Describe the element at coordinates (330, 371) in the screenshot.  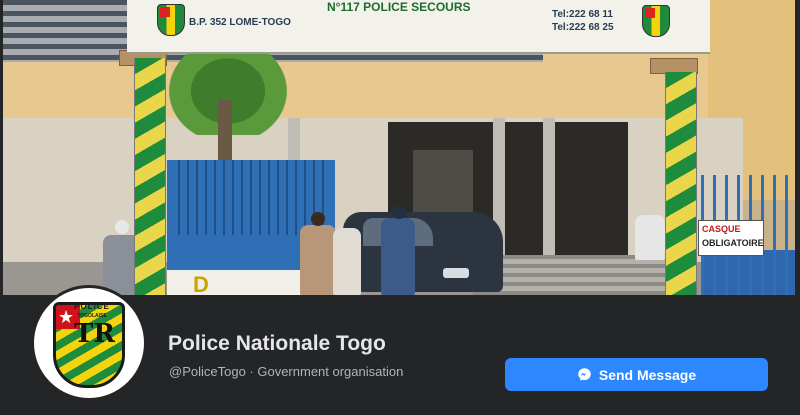
I see `page-category: Government organisation` at that location.